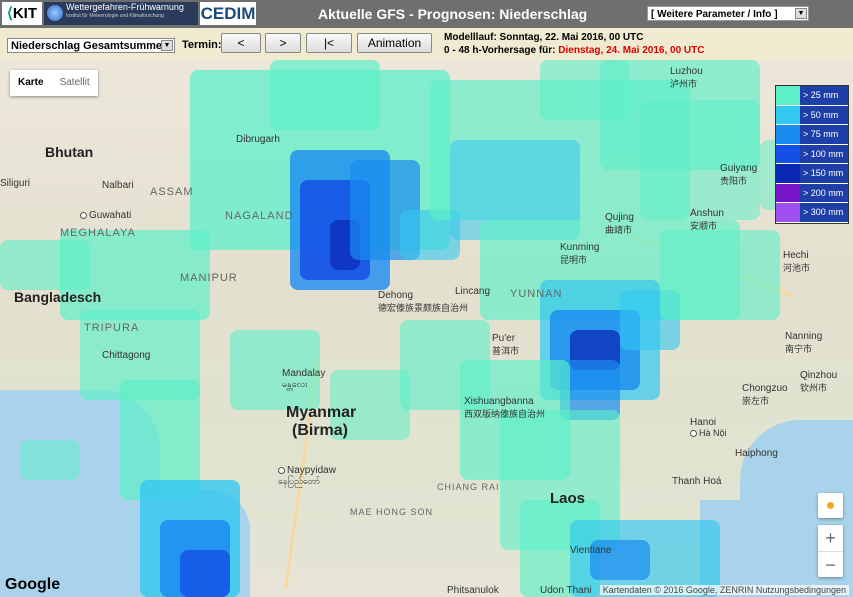 This screenshot has height=597, width=853. Describe the element at coordinates (686, 78) in the screenshot. I see `city-label: Luzhou 泸州市` at that location.